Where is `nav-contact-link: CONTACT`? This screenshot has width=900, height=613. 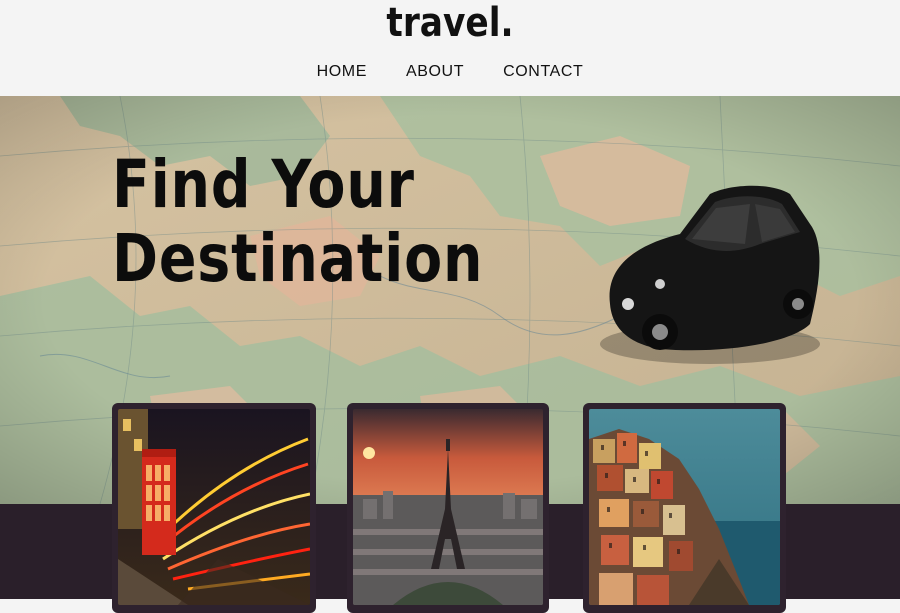 nav-contact-link: CONTACT is located at coordinates (543, 72).